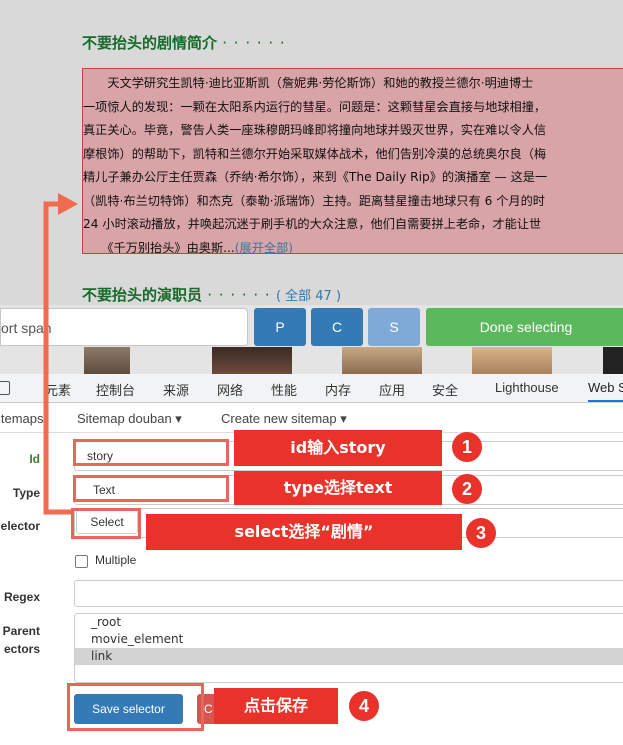 Image resolution: width=623 pixels, height=745 pixels. Describe the element at coordinates (151, 452) in the screenshot. I see `highlight-id-box` at that location.